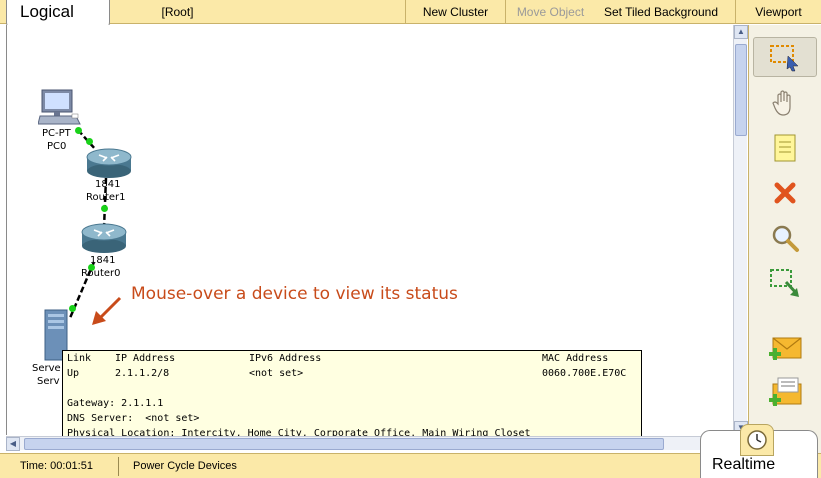 This screenshot has width=821, height=478. I want to click on pc0-type-label: PC-PT, so click(56, 133).